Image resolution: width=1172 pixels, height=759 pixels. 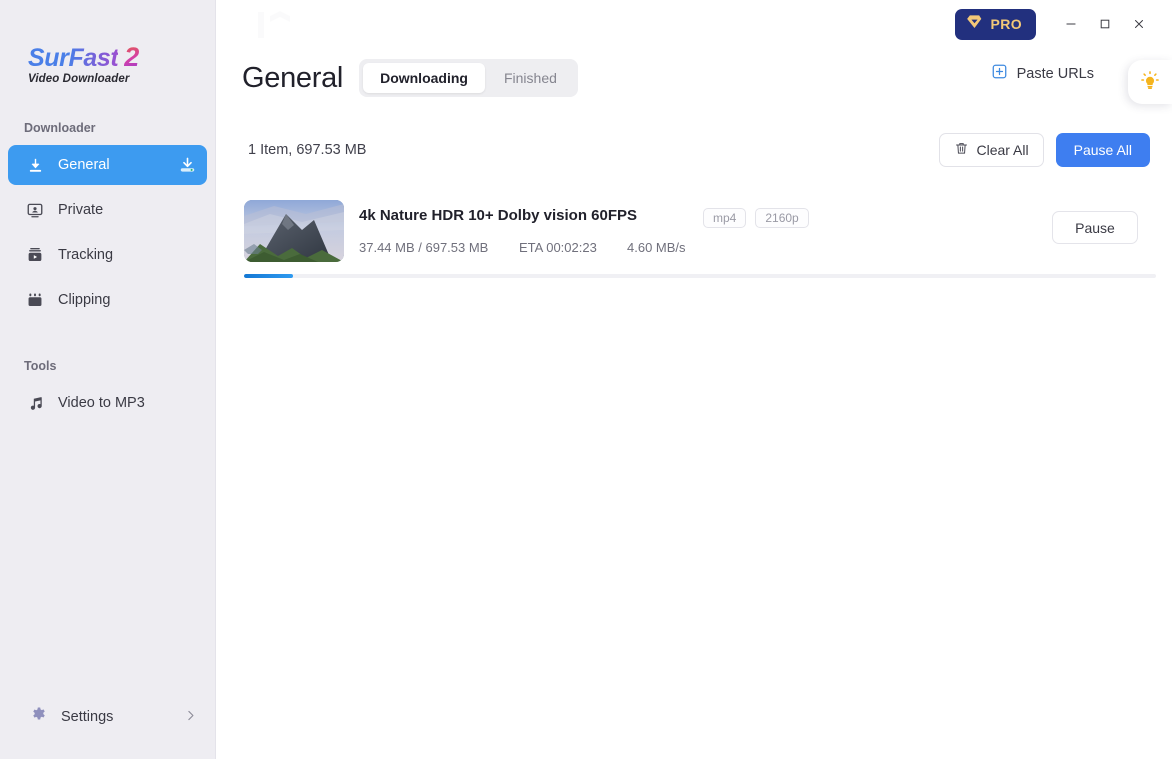 I want to click on sidebar-item-label-general: General, so click(x=84, y=165).